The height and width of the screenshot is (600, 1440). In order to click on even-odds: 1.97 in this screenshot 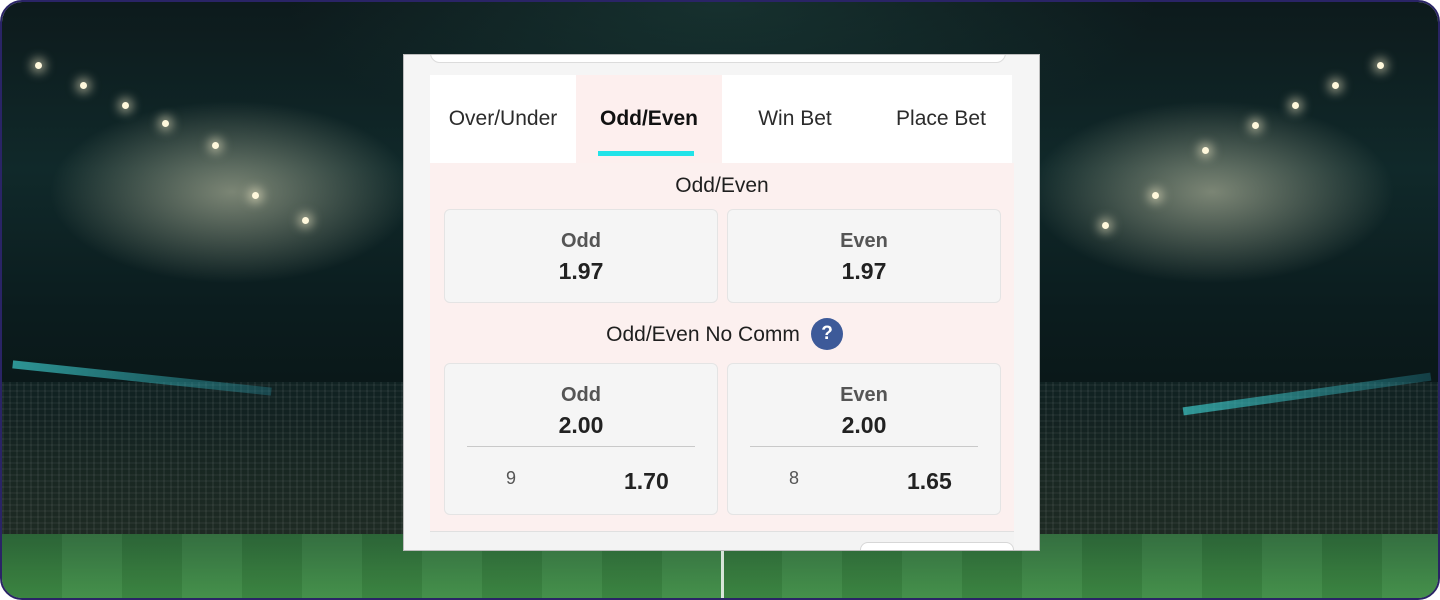, I will do `click(864, 271)`.